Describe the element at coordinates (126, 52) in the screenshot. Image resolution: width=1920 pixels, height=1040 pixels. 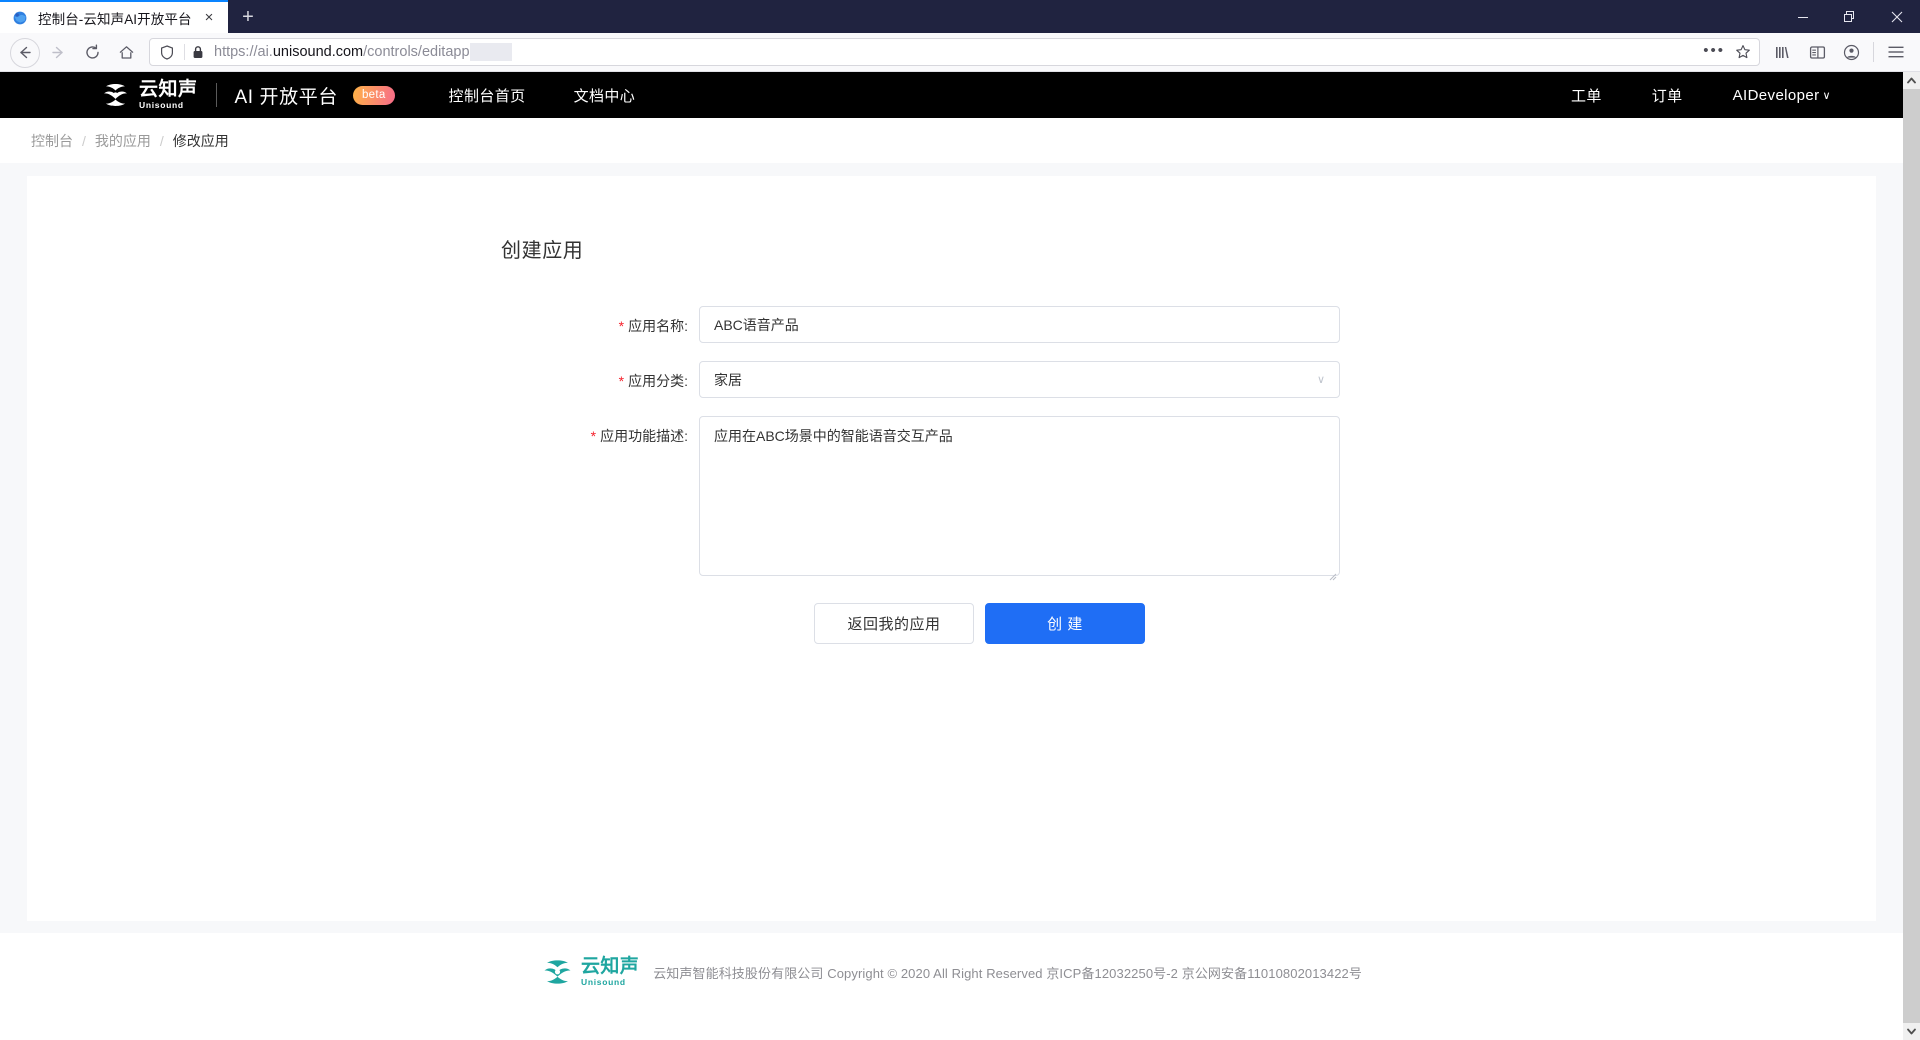
I see `home-icon` at that location.